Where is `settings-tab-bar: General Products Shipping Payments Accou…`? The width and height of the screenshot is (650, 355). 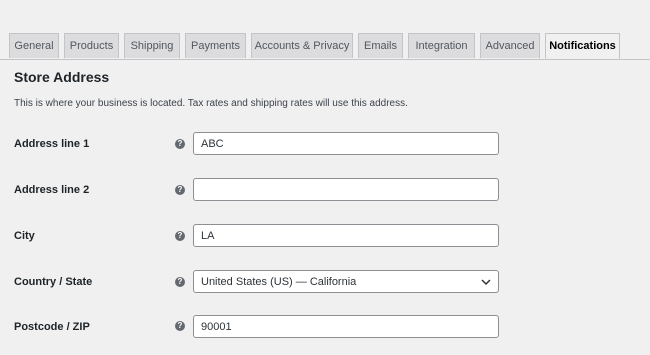 settings-tab-bar: General Products Shipping Payments Accou… is located at coordinates (325, 46).